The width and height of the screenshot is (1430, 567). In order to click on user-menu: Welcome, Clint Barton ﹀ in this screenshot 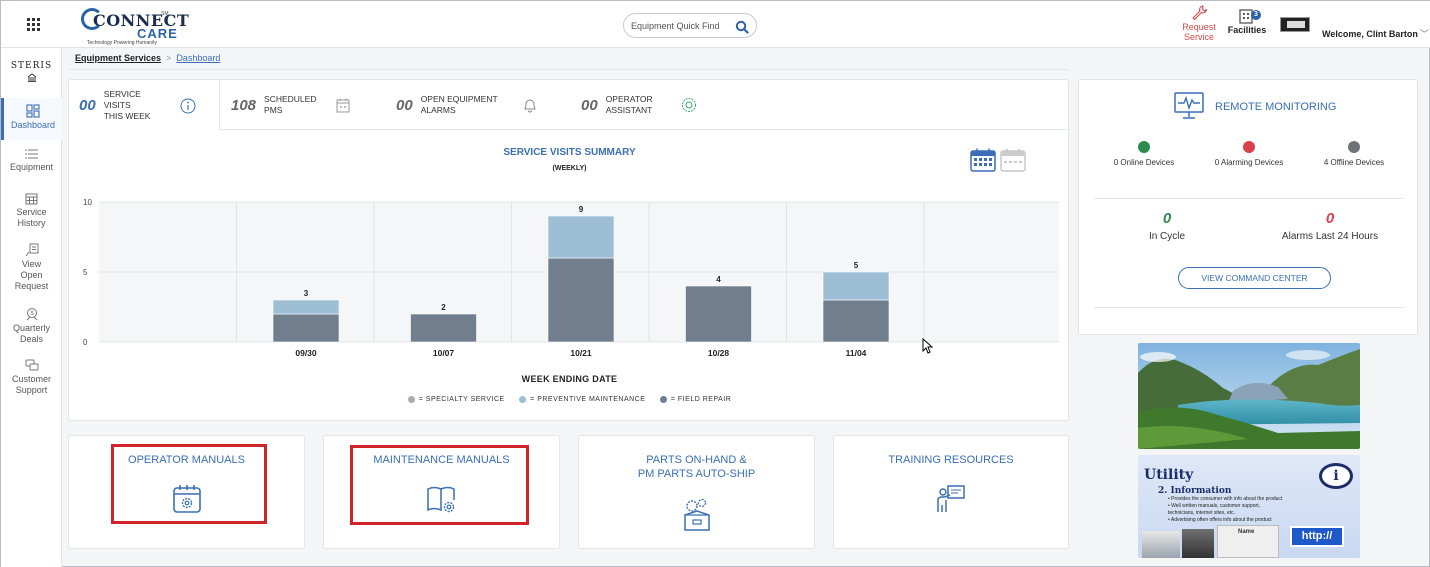, I will do `click(1375, 33)`.